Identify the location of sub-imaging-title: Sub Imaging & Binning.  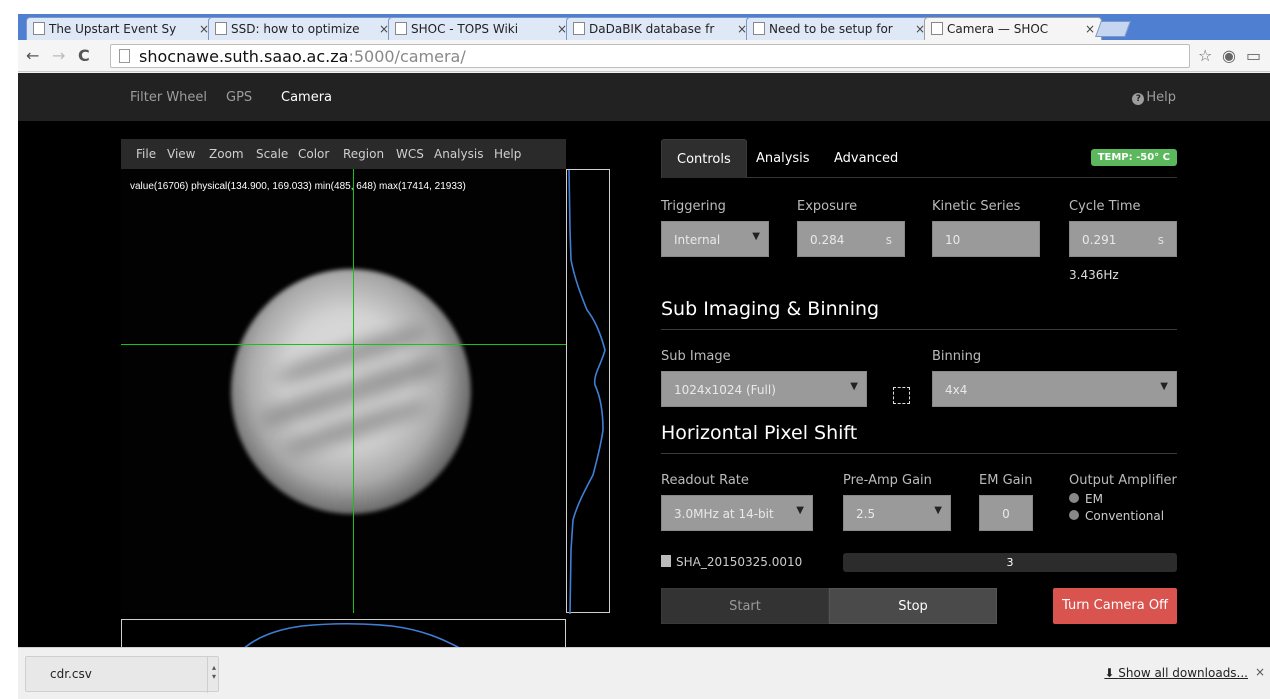
(770, 309).